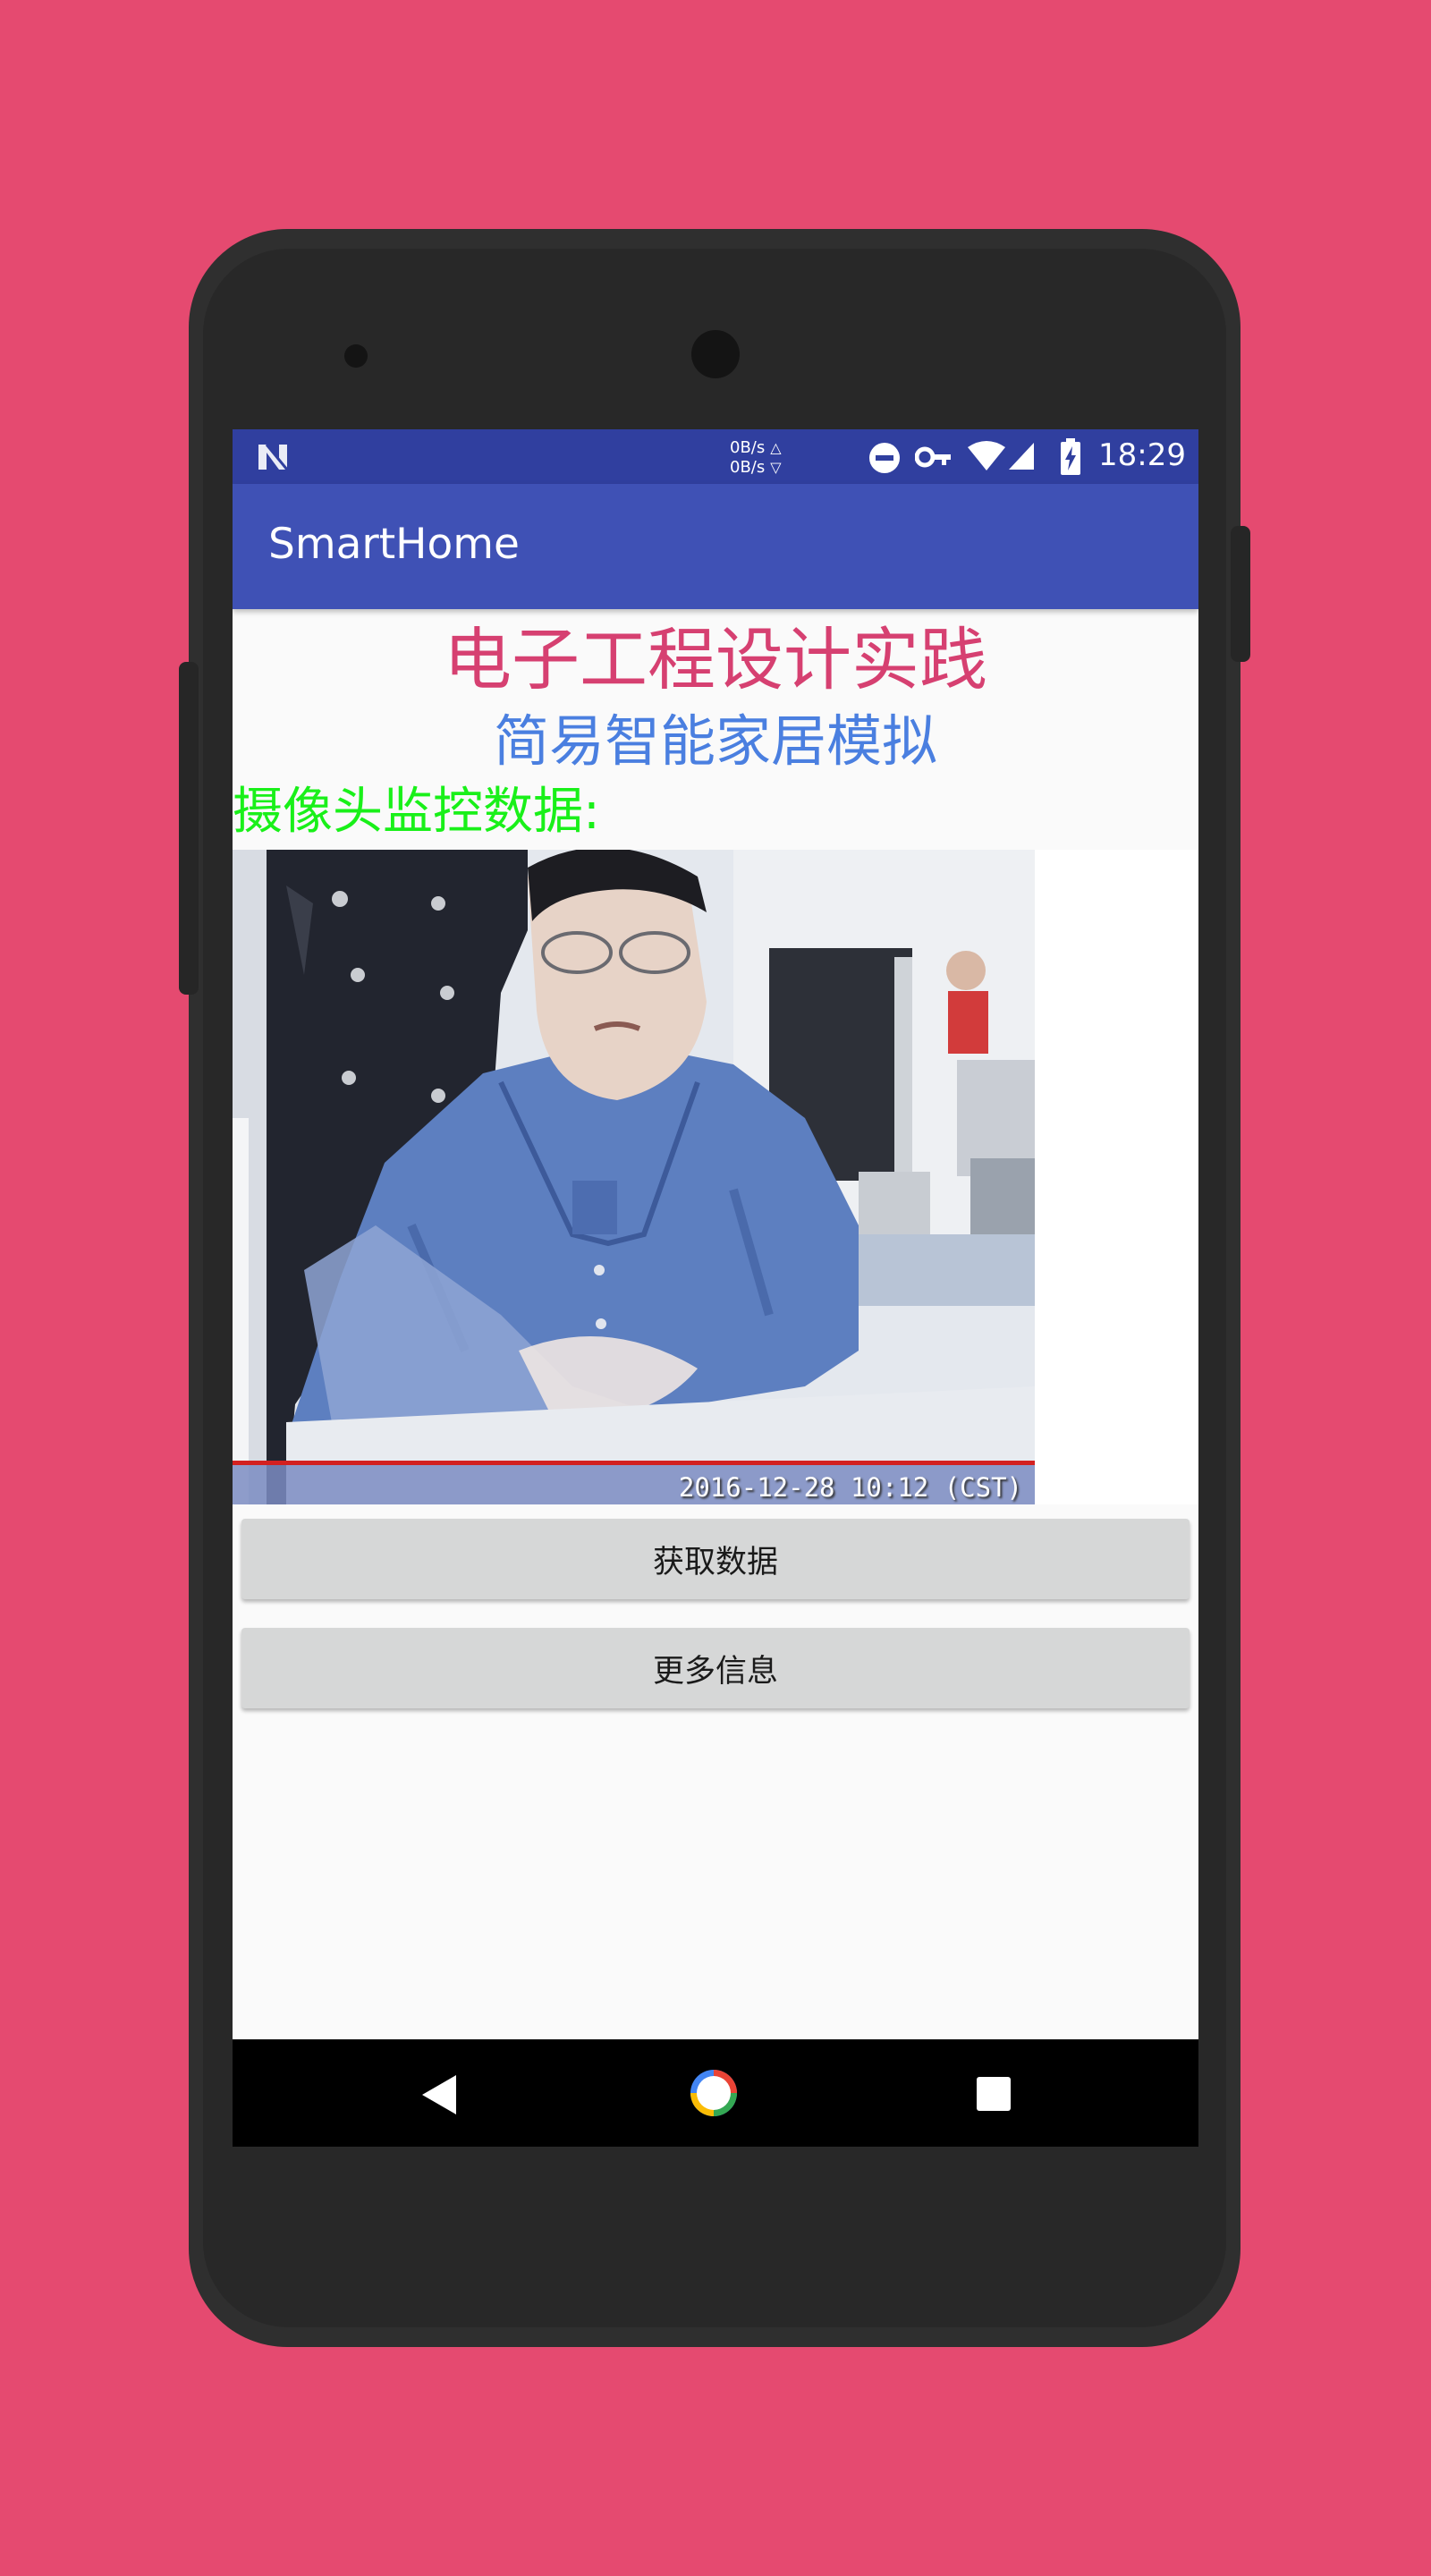 This screenshot has height=2576, width=1431. What do you see at coordinates (1022, 456) in the screenshot?
I see `cell-signal-icon` at bounding box center [1022, 456].